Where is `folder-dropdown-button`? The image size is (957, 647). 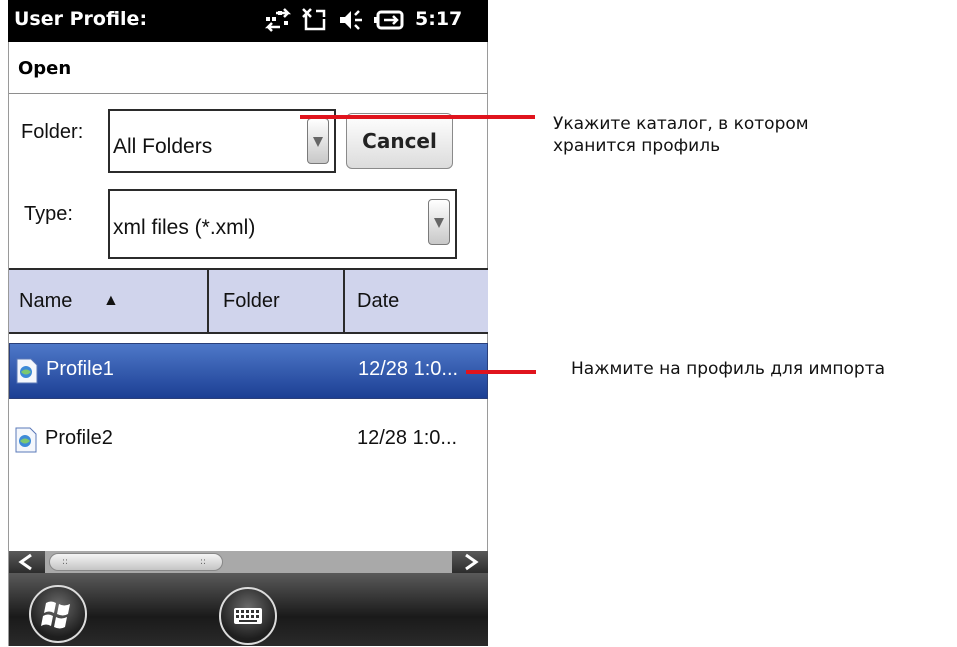 folder-dropdown-button is located at coordinates (318, 141).